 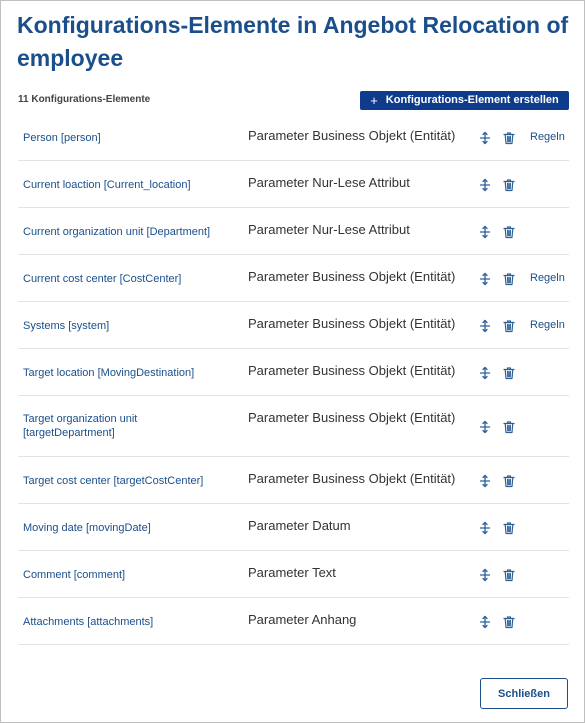 I want to click on element-type: Parameter Anhang, so click(x=302, y=619).